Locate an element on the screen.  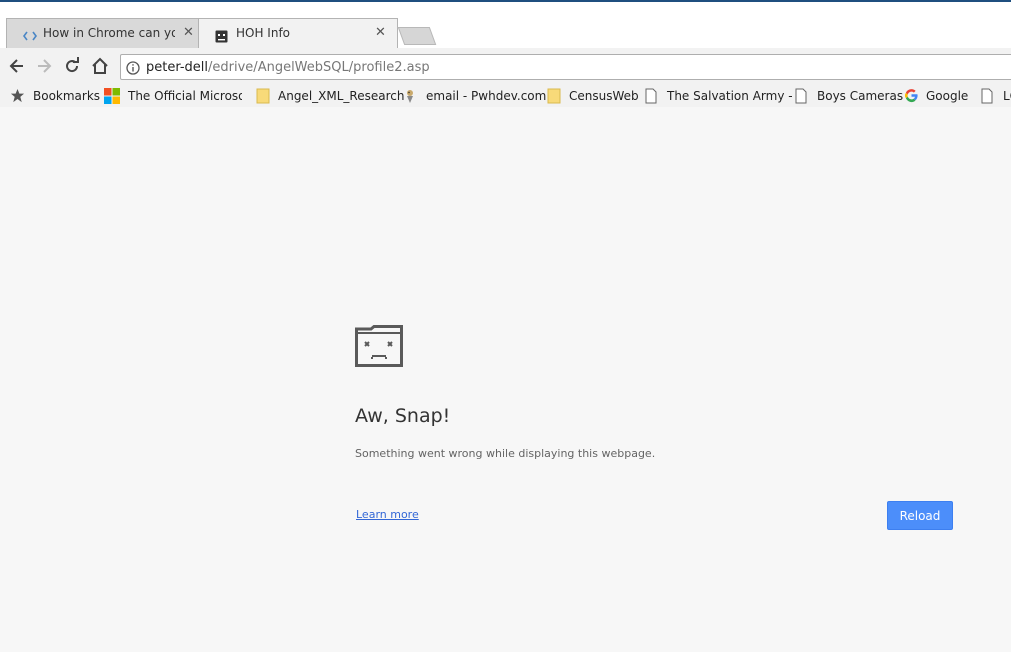
reload-button: Reload is located at coordinates (920, 515).